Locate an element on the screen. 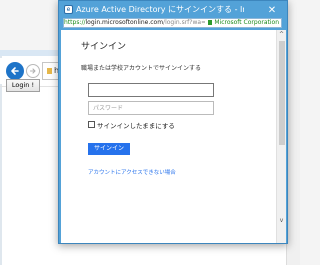 The width and height of the screenshot is (320, 265). forward-arrow-icon is located at coordinates (32, 71).